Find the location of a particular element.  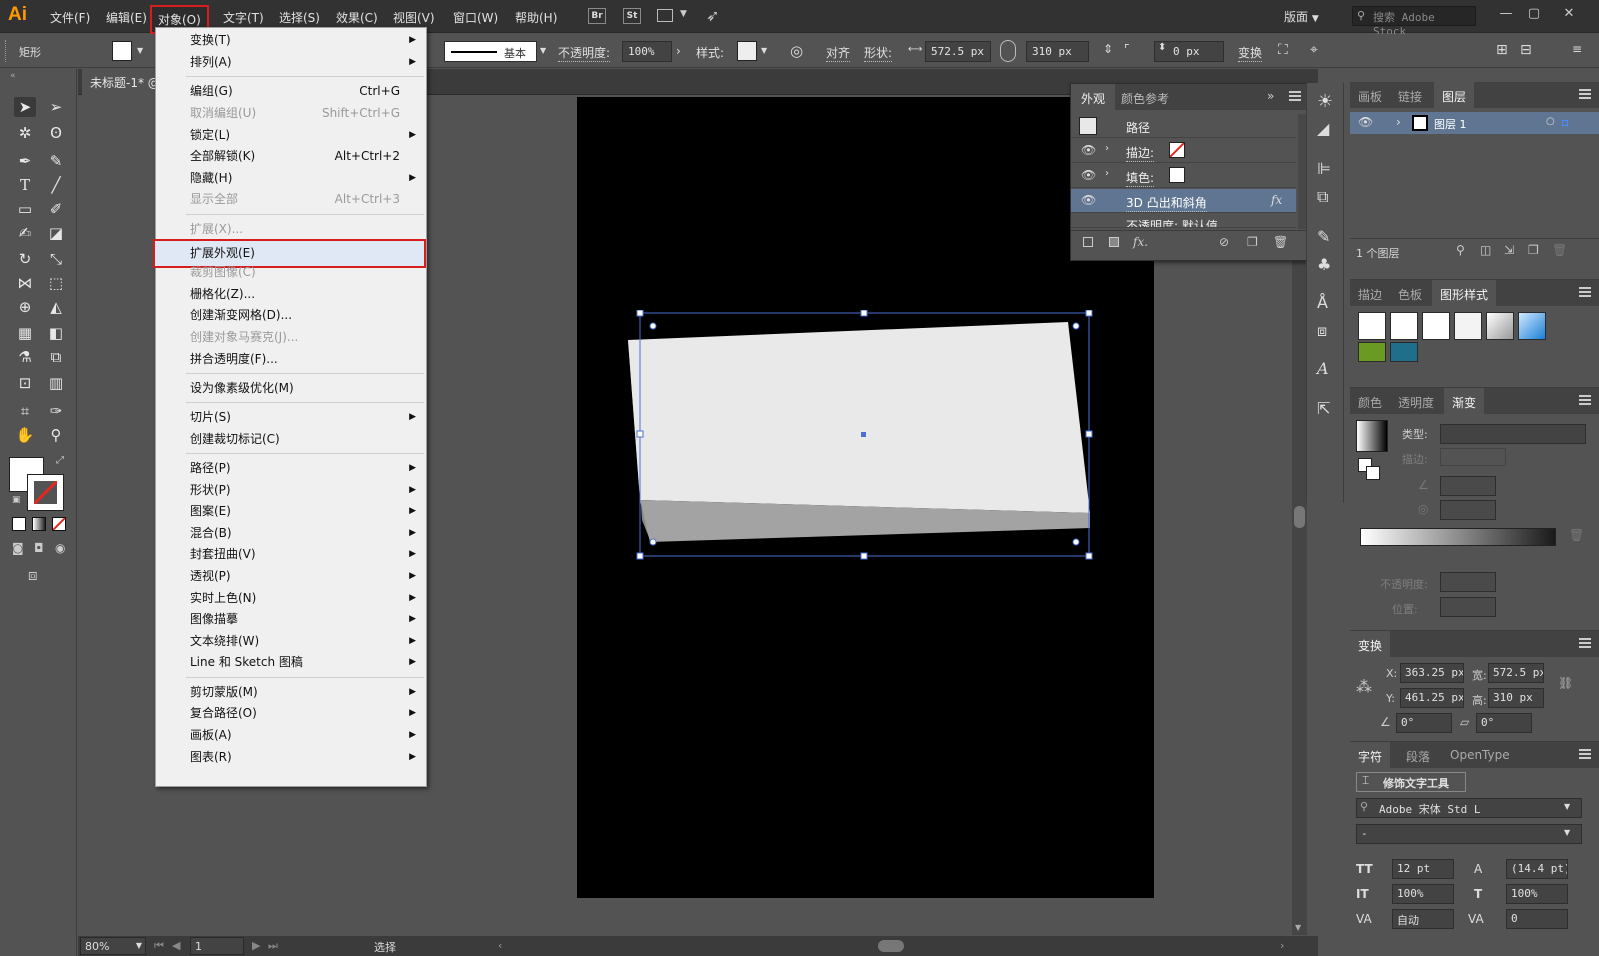

asset-export-icon: ⇱ is located at coordinates (1323, 408).